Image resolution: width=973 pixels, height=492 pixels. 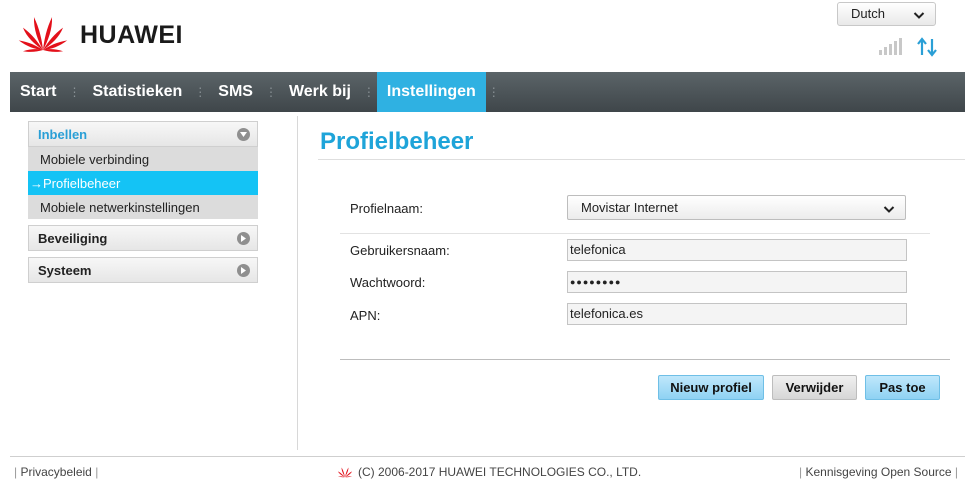 I want to click on new-profile-button: Nieuw profiel, so click(x=711, y=387).